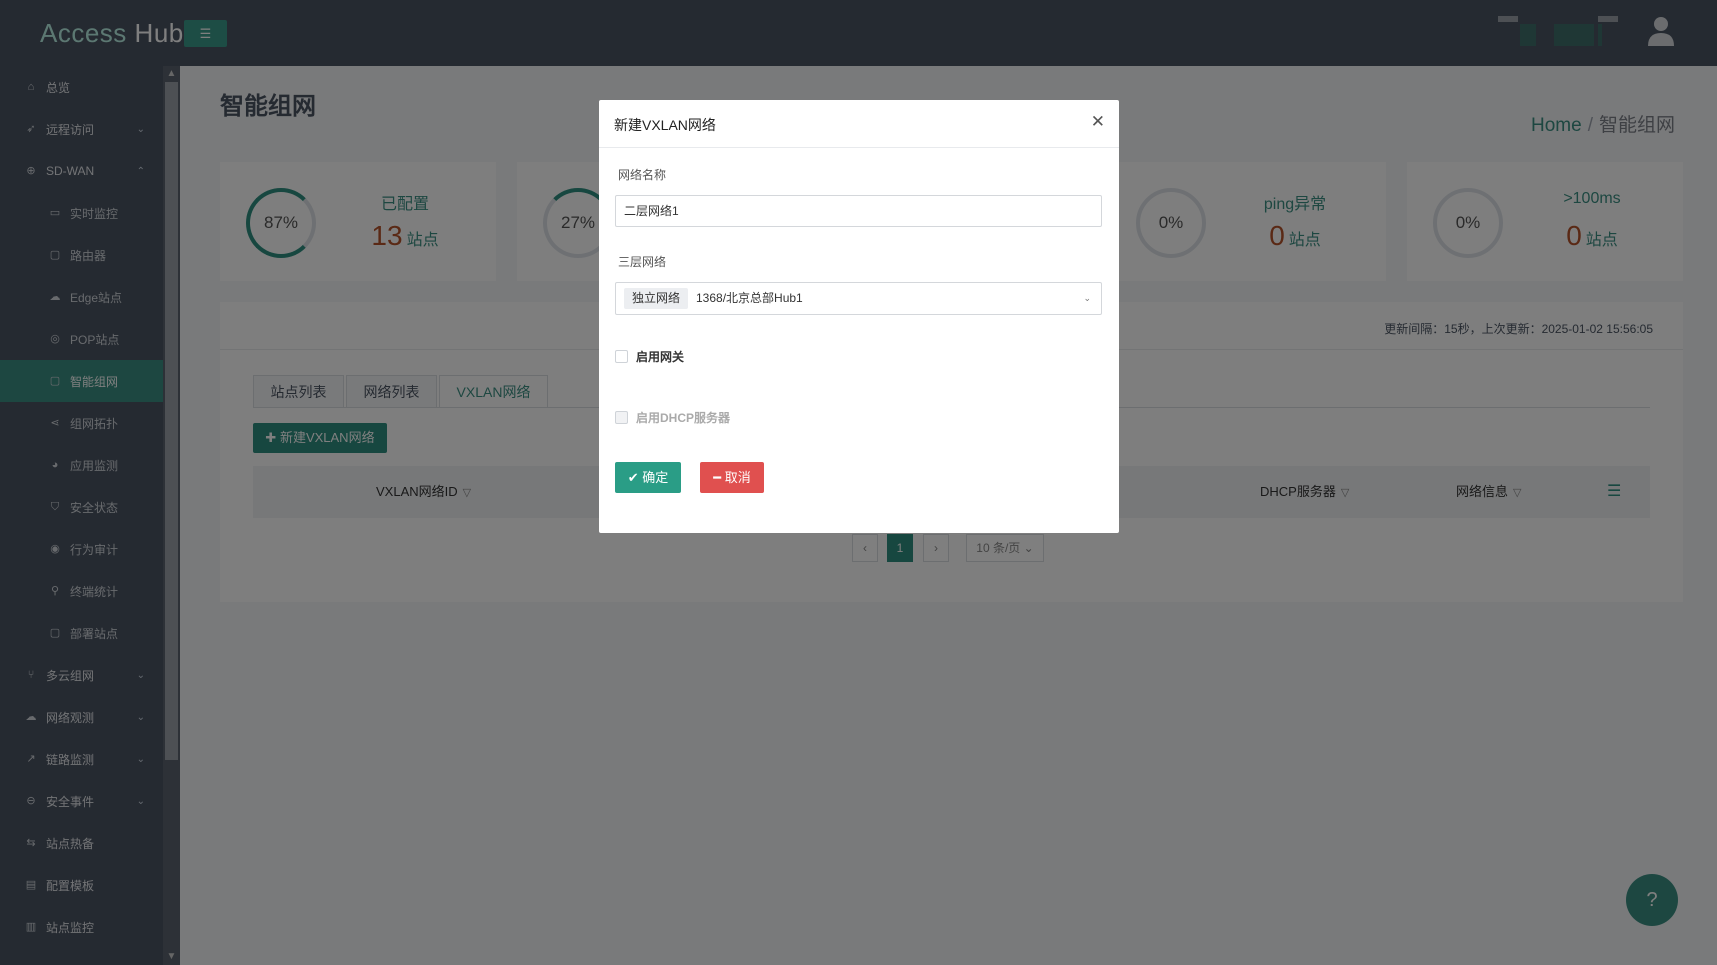  What do you see at coordinates (642, 175) in the screenshot?
I see `network-name-label: 网络名称` at bounding box center [642, 175].